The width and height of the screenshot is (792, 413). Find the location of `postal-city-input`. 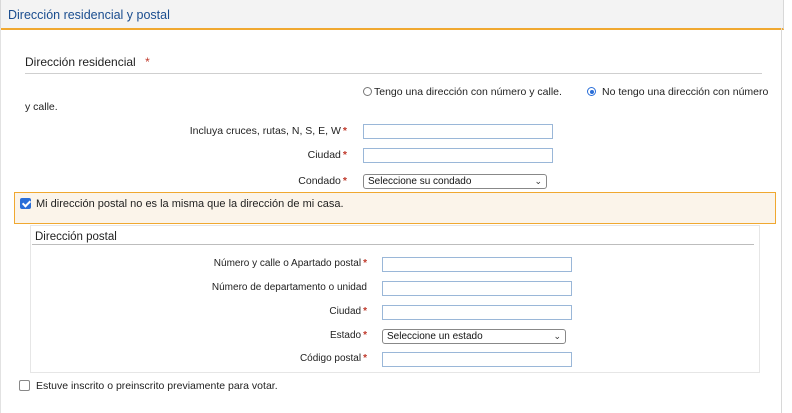

postal-city-input is located at coordinates (477, 312).